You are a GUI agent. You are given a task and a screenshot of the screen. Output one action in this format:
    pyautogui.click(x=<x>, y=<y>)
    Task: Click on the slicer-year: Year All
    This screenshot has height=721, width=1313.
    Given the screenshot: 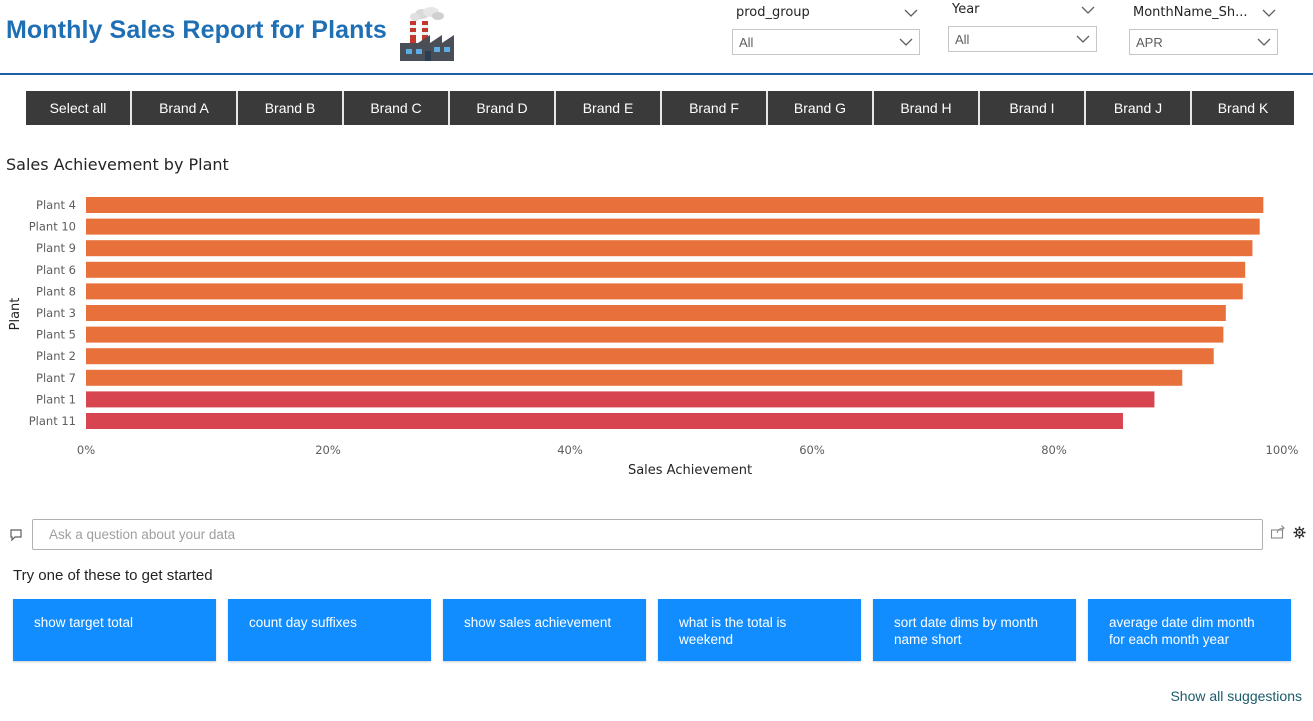 What is the action you would take?
    pyautogui.click(x=1024, y=28)
    